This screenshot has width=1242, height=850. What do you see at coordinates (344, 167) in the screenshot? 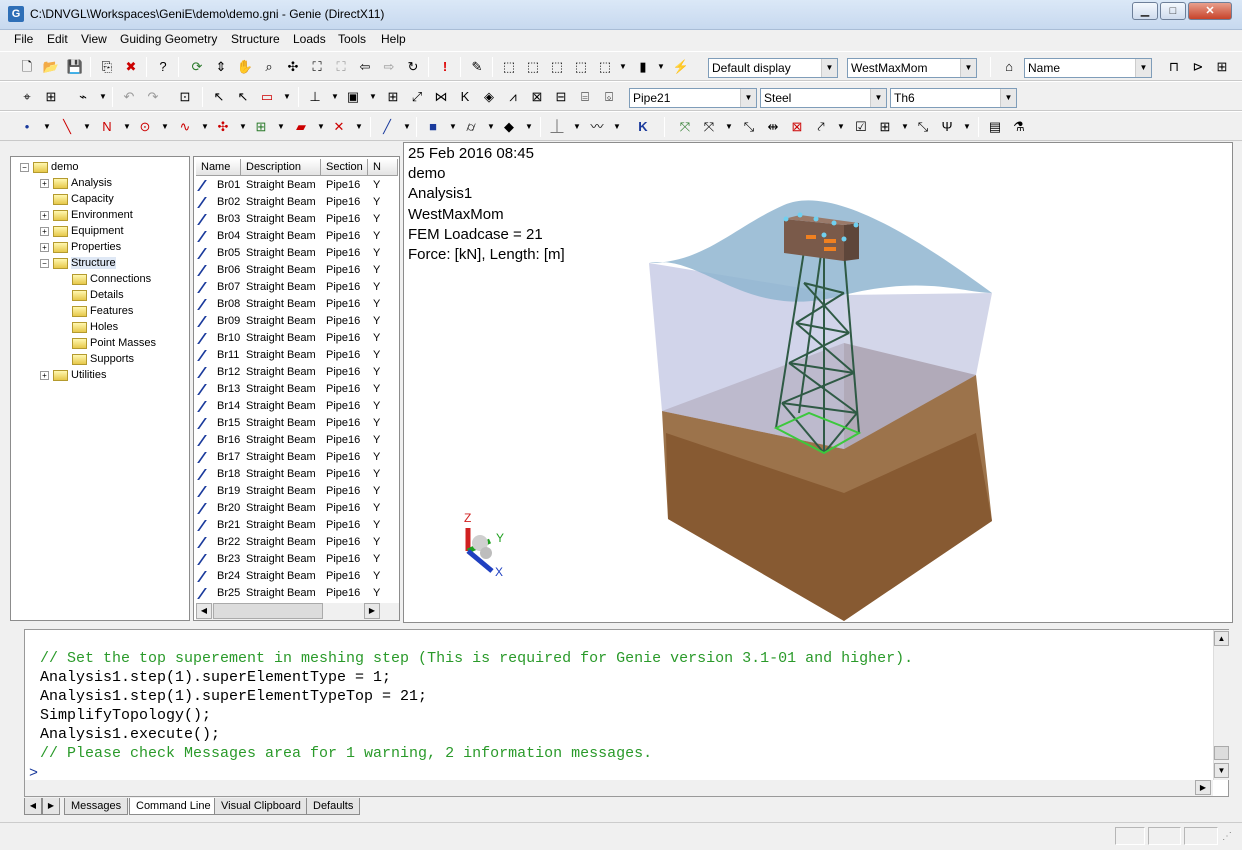
I see `column-header-section: Section` at bounding box center [344, 167].